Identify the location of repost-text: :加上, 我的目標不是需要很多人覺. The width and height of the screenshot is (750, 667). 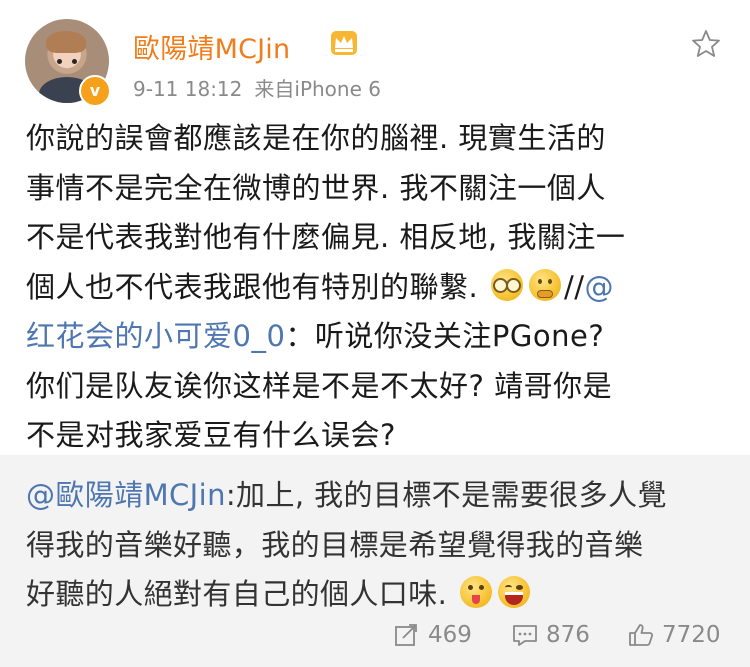
(446, 495).